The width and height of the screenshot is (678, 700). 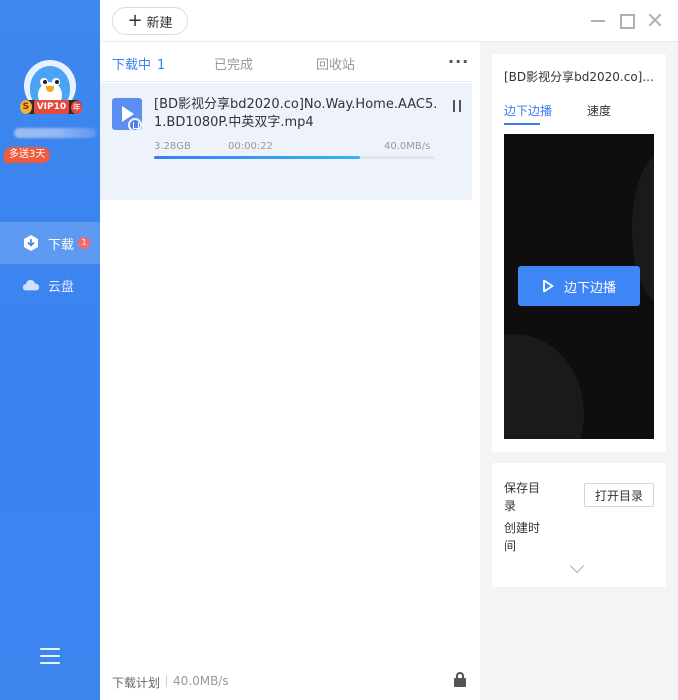 I want to click on bottom-bar: 下载计划 40.0MB/s, so click(x=290, y=680).